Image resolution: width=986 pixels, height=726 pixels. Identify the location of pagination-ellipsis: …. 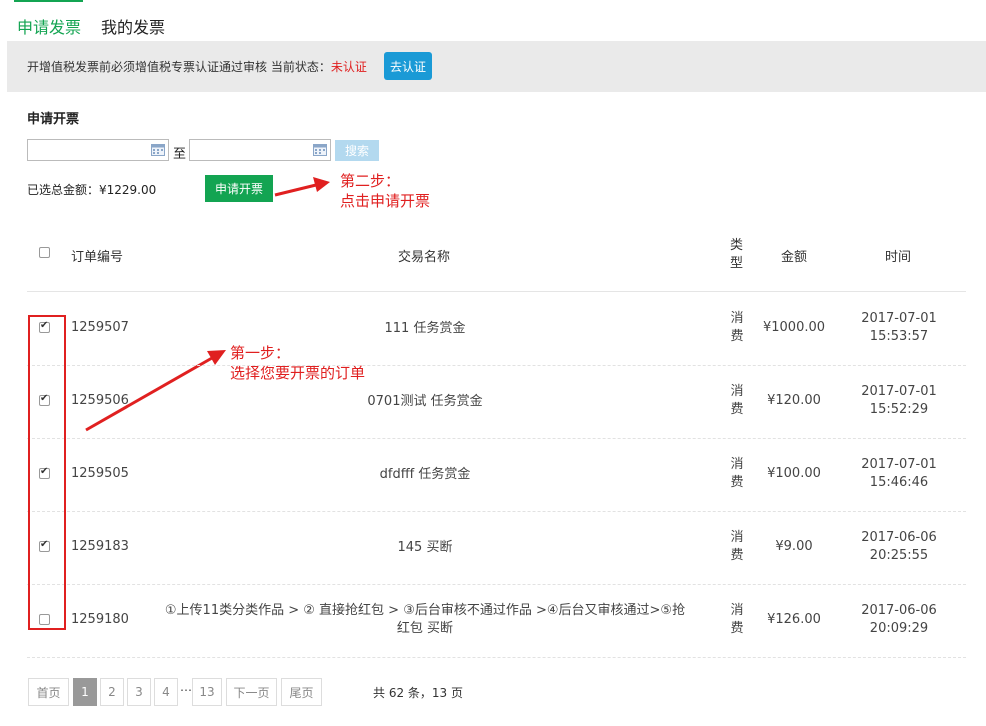
(186, 687).